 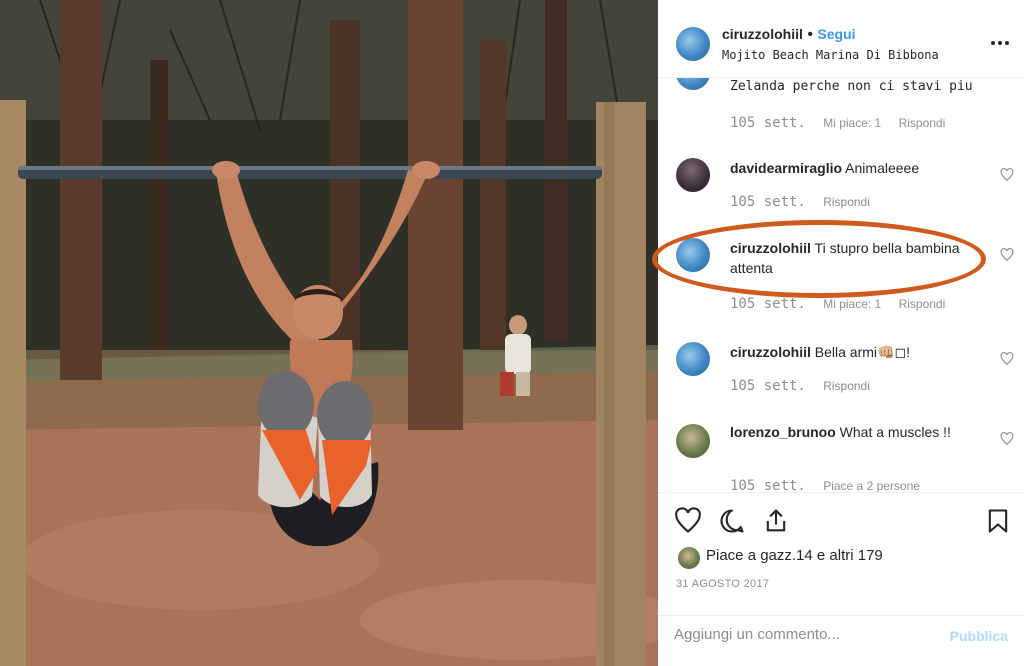 What do you see at coordinates (1000, 41) in the screenshot?
I see `more-options-icon` at bounding box center [1000, 41].